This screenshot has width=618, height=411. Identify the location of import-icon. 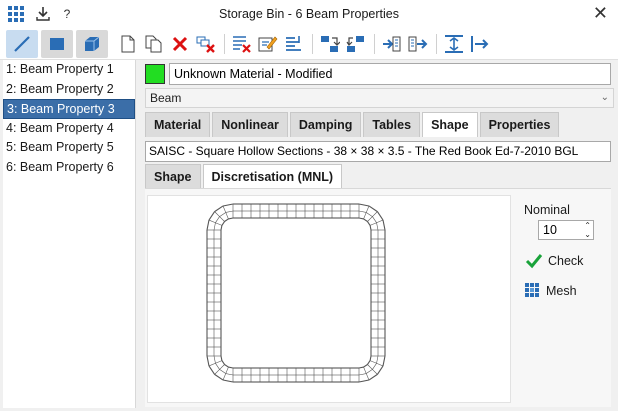
(330, 44).